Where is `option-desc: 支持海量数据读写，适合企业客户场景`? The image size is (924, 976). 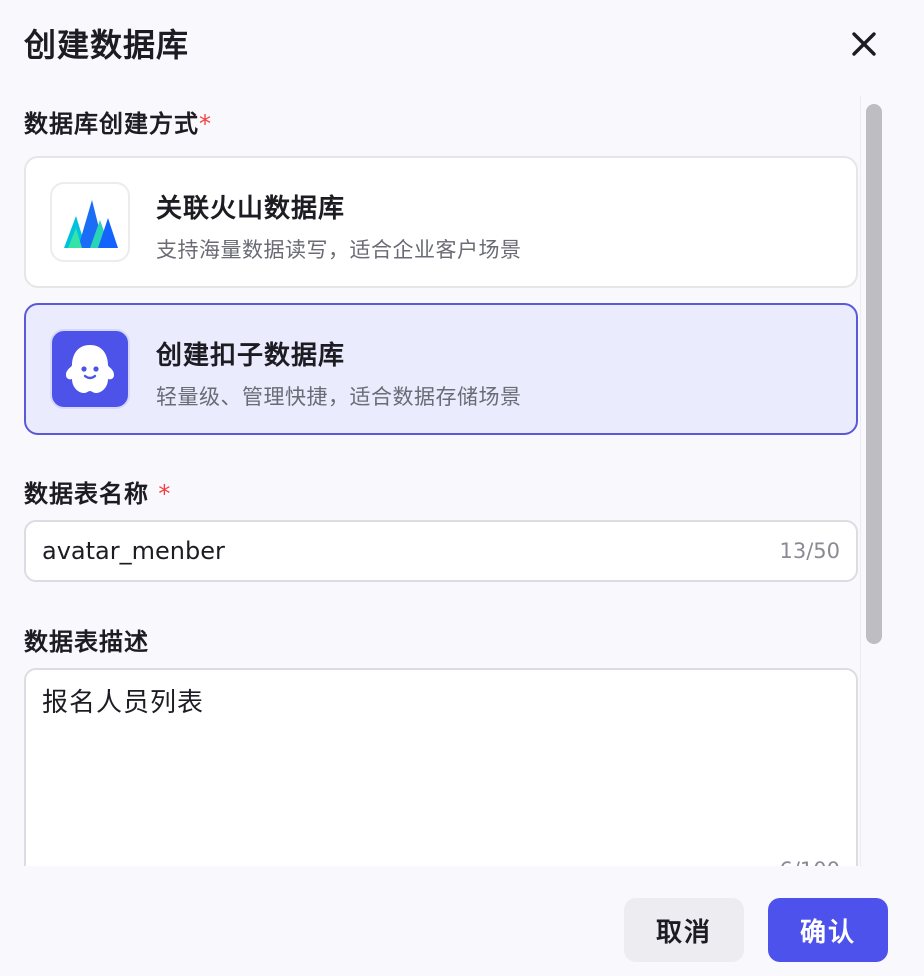 option-desc: 支持海量数据读写，适合企业客户场景 is located at coordinates (339, 250).